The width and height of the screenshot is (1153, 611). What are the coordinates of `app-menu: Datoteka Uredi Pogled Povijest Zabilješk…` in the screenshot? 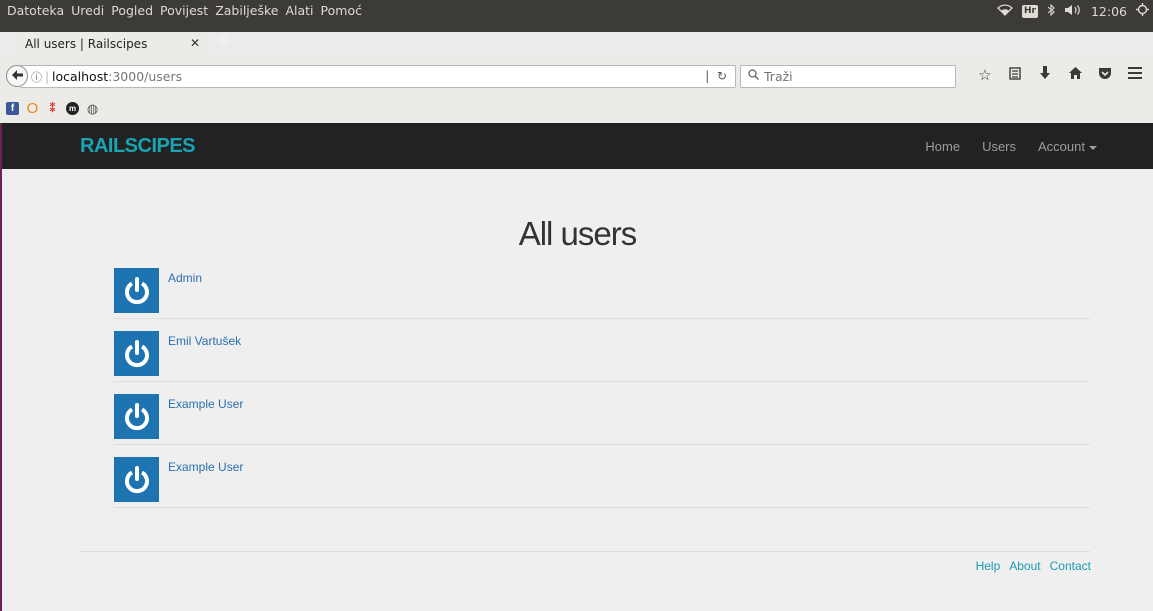 It's located at (184, 10).